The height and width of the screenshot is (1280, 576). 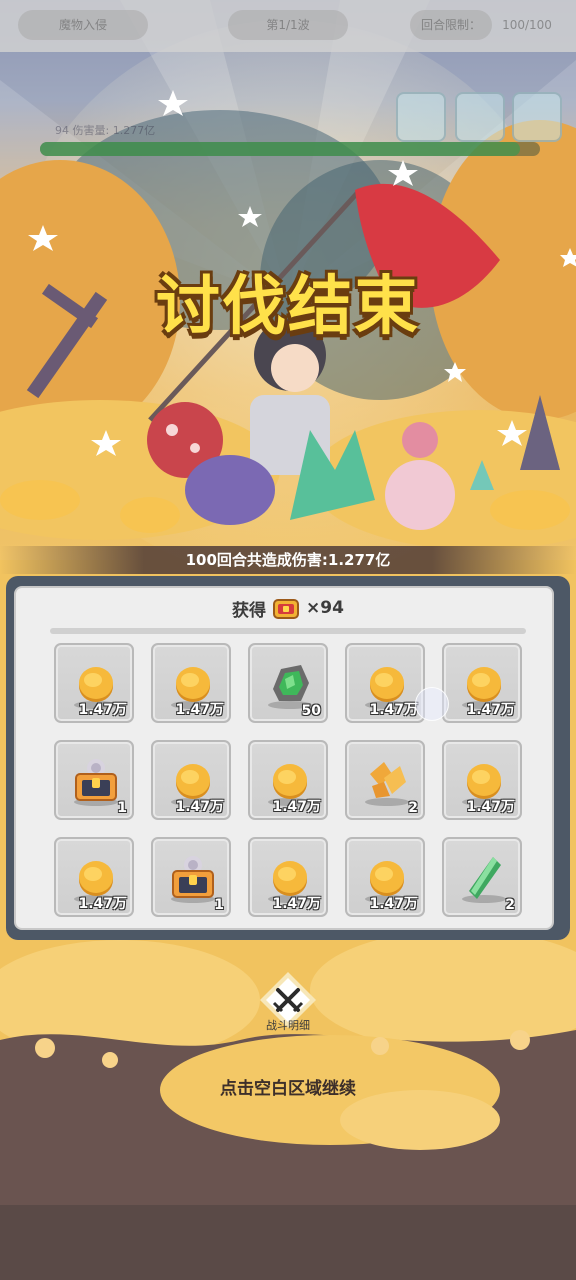 I want to click on hud-mode-label: 魔物入侵, so click(x=83, y=25).